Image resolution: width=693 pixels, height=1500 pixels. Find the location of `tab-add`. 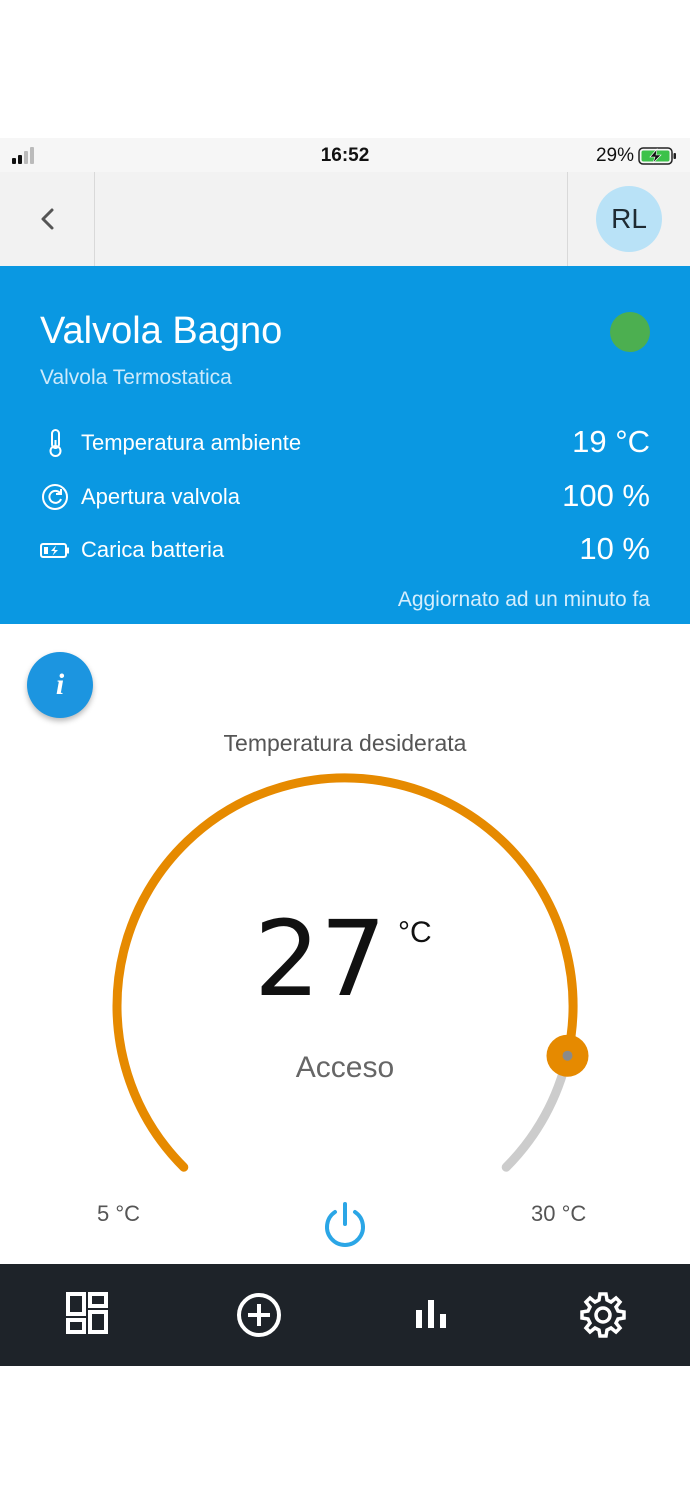

tab-add is located at coordinates (259, 1315).